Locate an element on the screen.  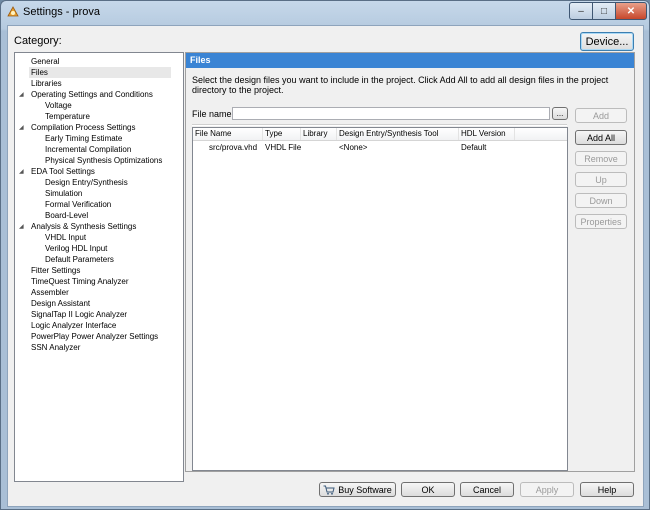
tree-item-label: General is located at coordinates (45, 61).